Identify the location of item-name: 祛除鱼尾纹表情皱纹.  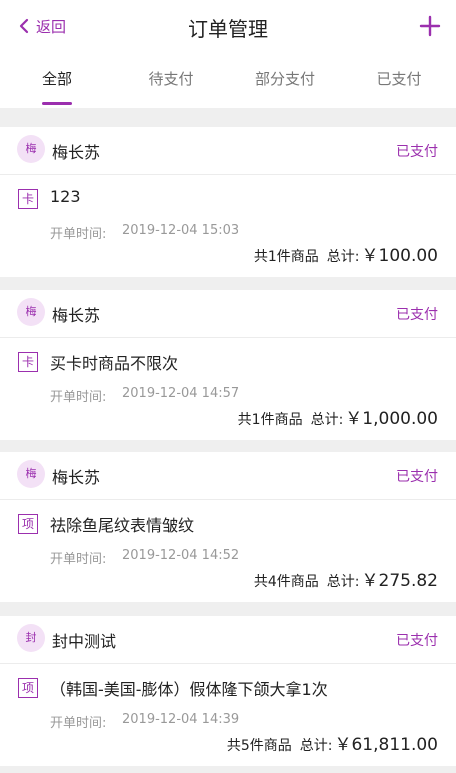
(122, 525).